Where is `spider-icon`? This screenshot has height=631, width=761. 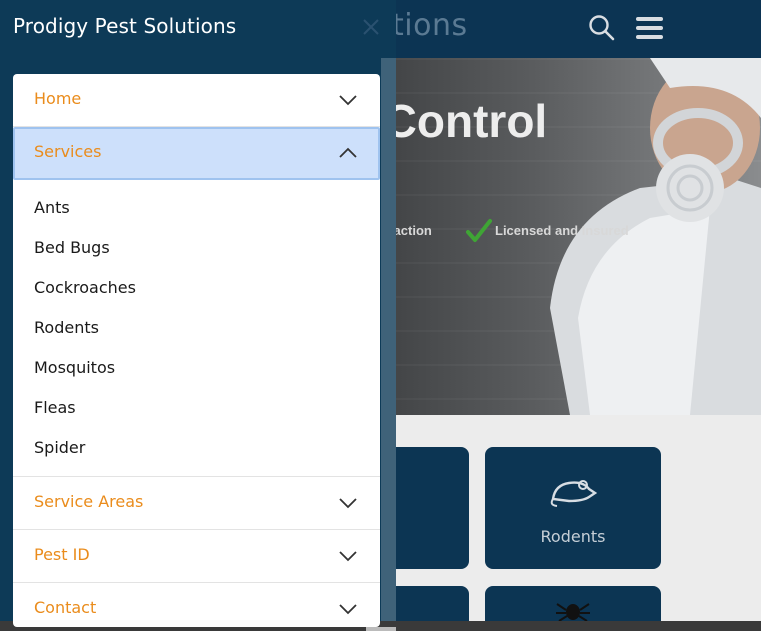 spider-icon is located at coordinates (573, 612).